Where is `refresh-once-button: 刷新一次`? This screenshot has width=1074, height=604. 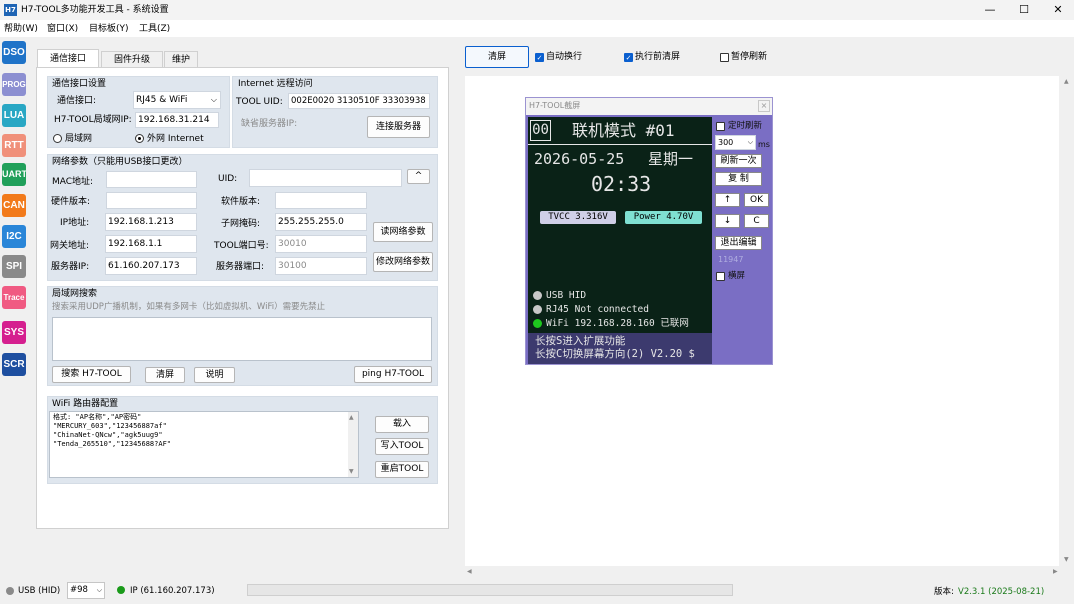 refresh-once-button: 刷新一次 is located at coordinates (738, 161).